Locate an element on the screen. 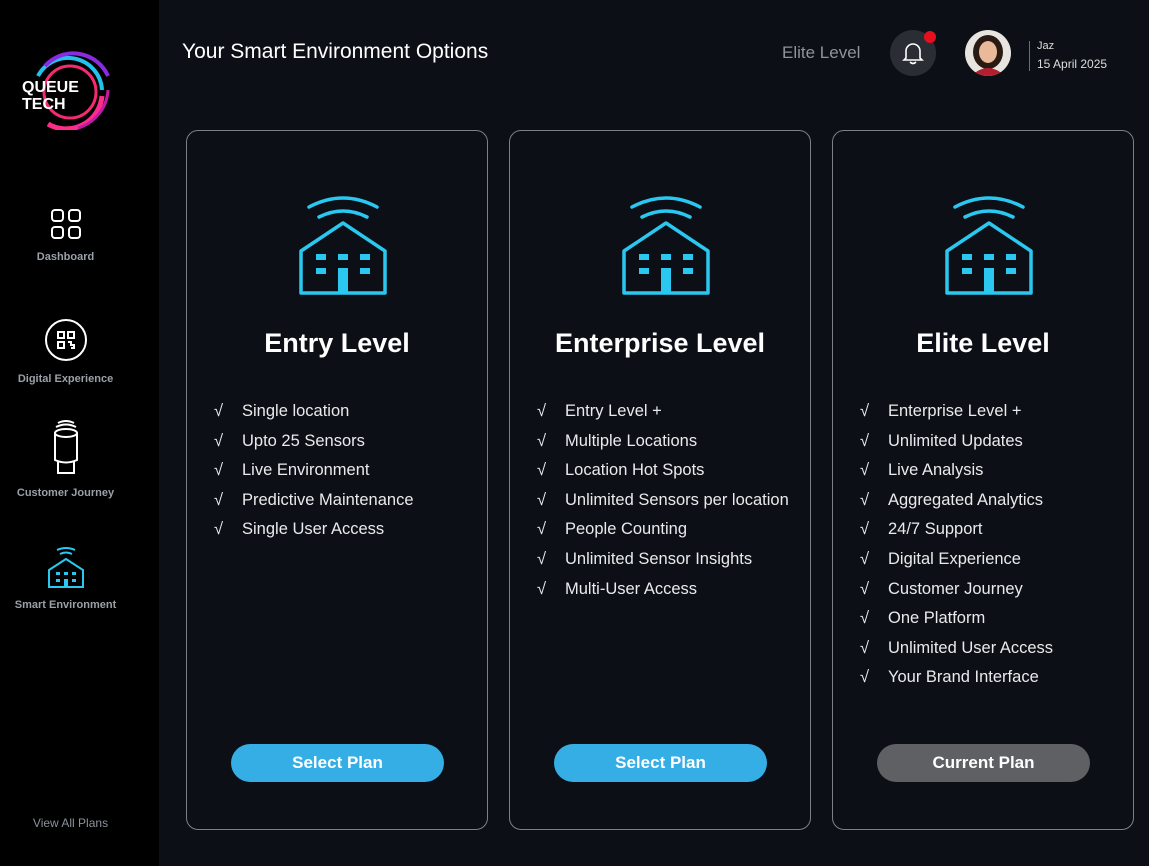 This screenshot has height=866, width=1149. feature-item: √ Upto 25 Sensors is located at coordinates (314, 447).